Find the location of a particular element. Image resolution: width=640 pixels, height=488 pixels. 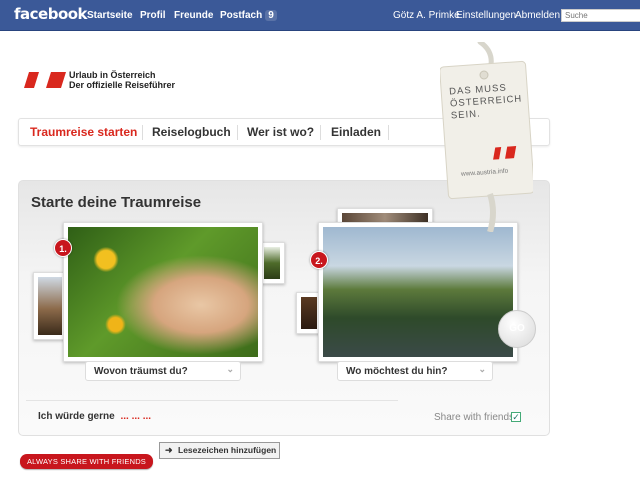

tab-reiselogbuch: Reiselogbuch is located at coordinates (191, 132).